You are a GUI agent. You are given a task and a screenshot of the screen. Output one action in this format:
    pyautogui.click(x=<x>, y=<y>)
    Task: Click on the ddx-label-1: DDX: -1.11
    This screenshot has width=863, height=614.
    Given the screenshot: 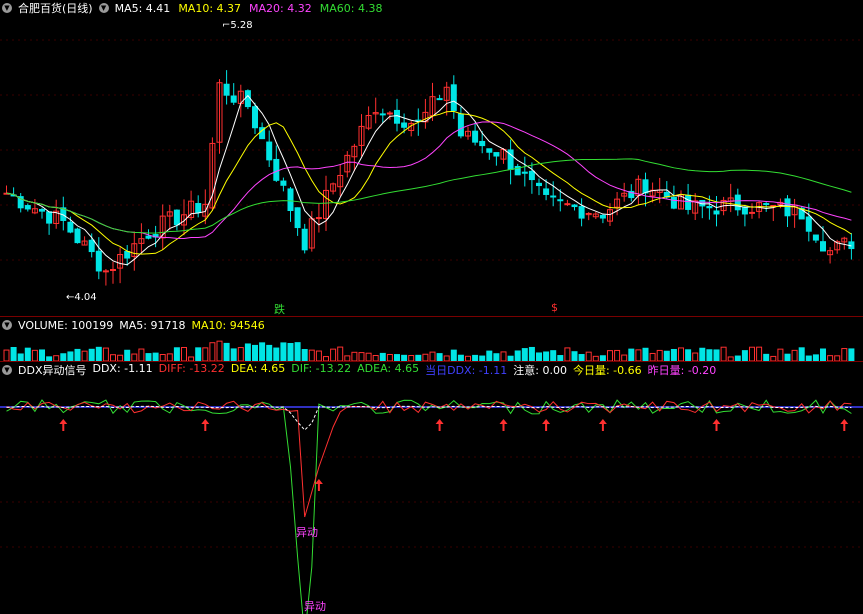 What is the action you would take?
    pyautogui.click(x=122, y=368)
    